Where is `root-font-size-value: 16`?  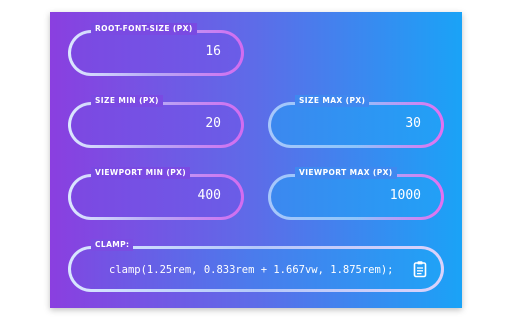
root-font-size-value: 16 is located at coordinates (213, 52).